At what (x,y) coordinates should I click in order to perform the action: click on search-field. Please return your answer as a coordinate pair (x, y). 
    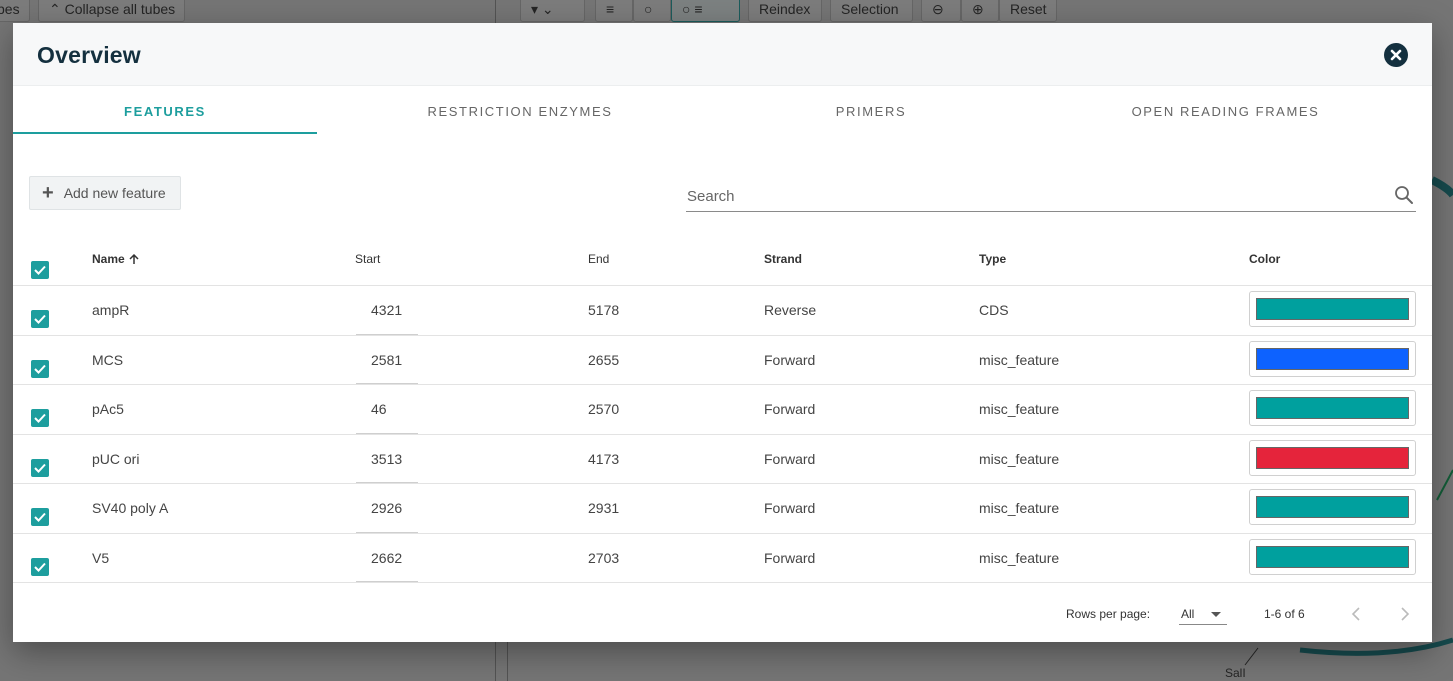
    Looking at the image, I should click on (1051, 196).